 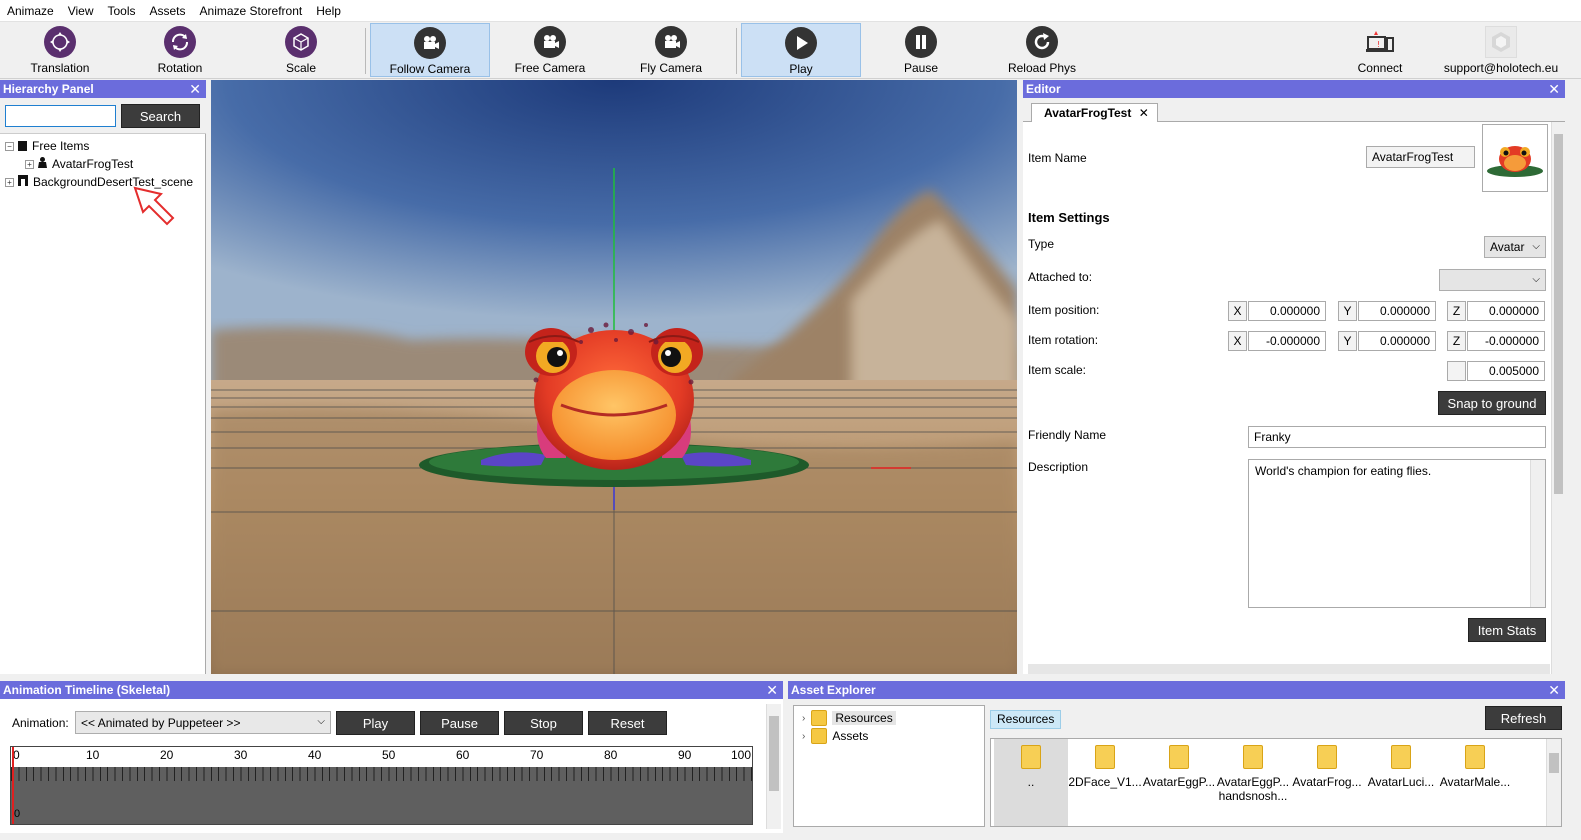 I want to click on asset-grid-scrollbar, so click(x=1553, y=782).